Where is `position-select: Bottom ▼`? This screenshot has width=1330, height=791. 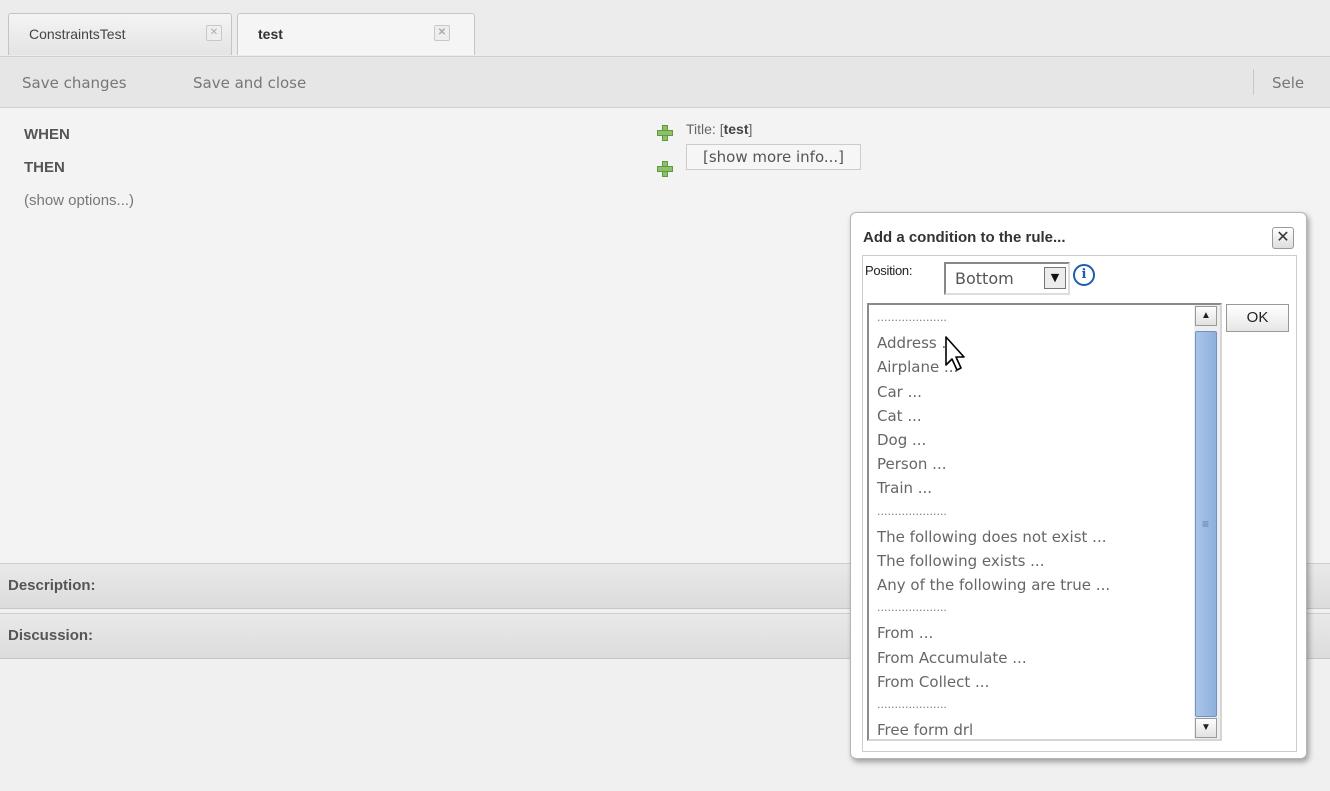
position-select: Bottom ▼ is located at coordinates (1007, 278).